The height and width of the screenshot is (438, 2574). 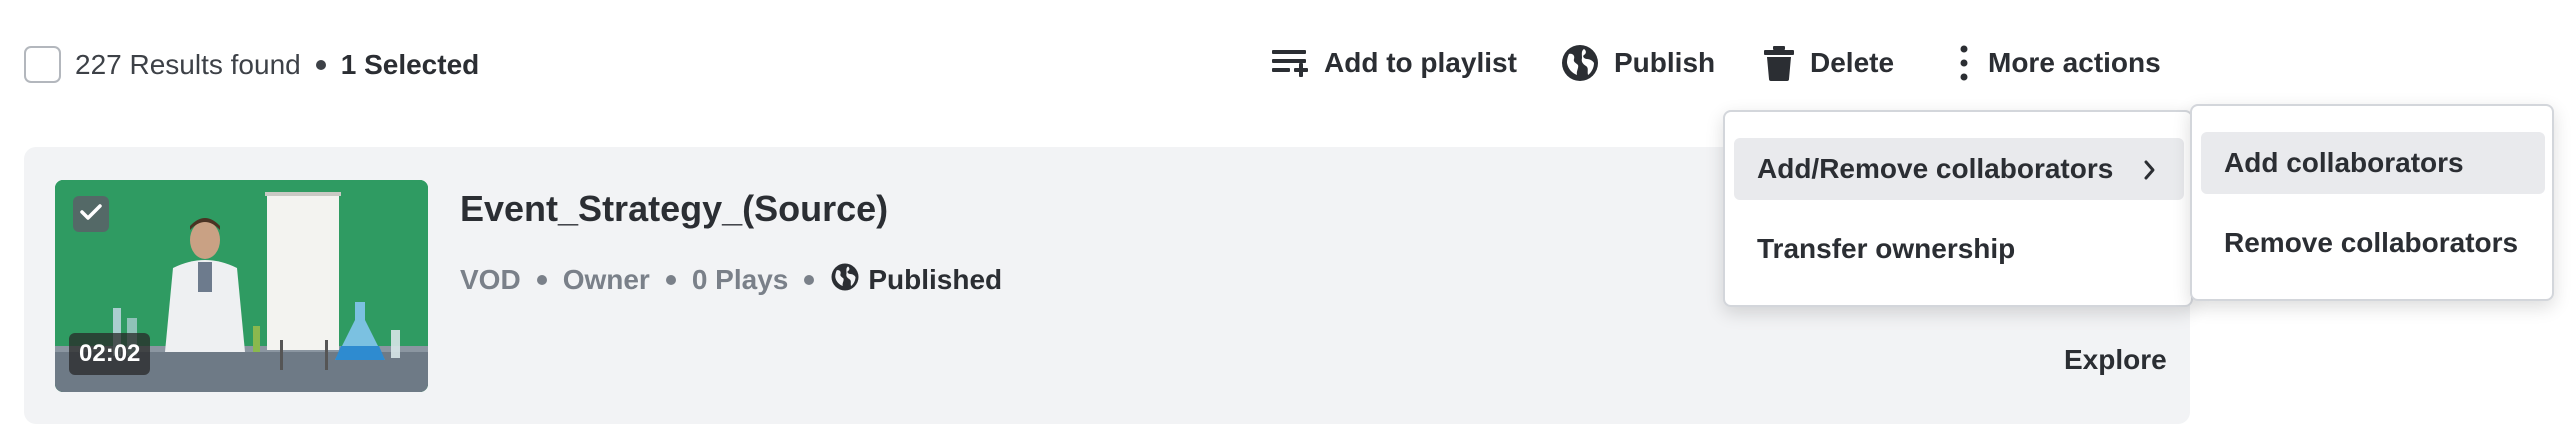 I want to click on video-thumbnail: 02:02, so click(x=241, y=286).